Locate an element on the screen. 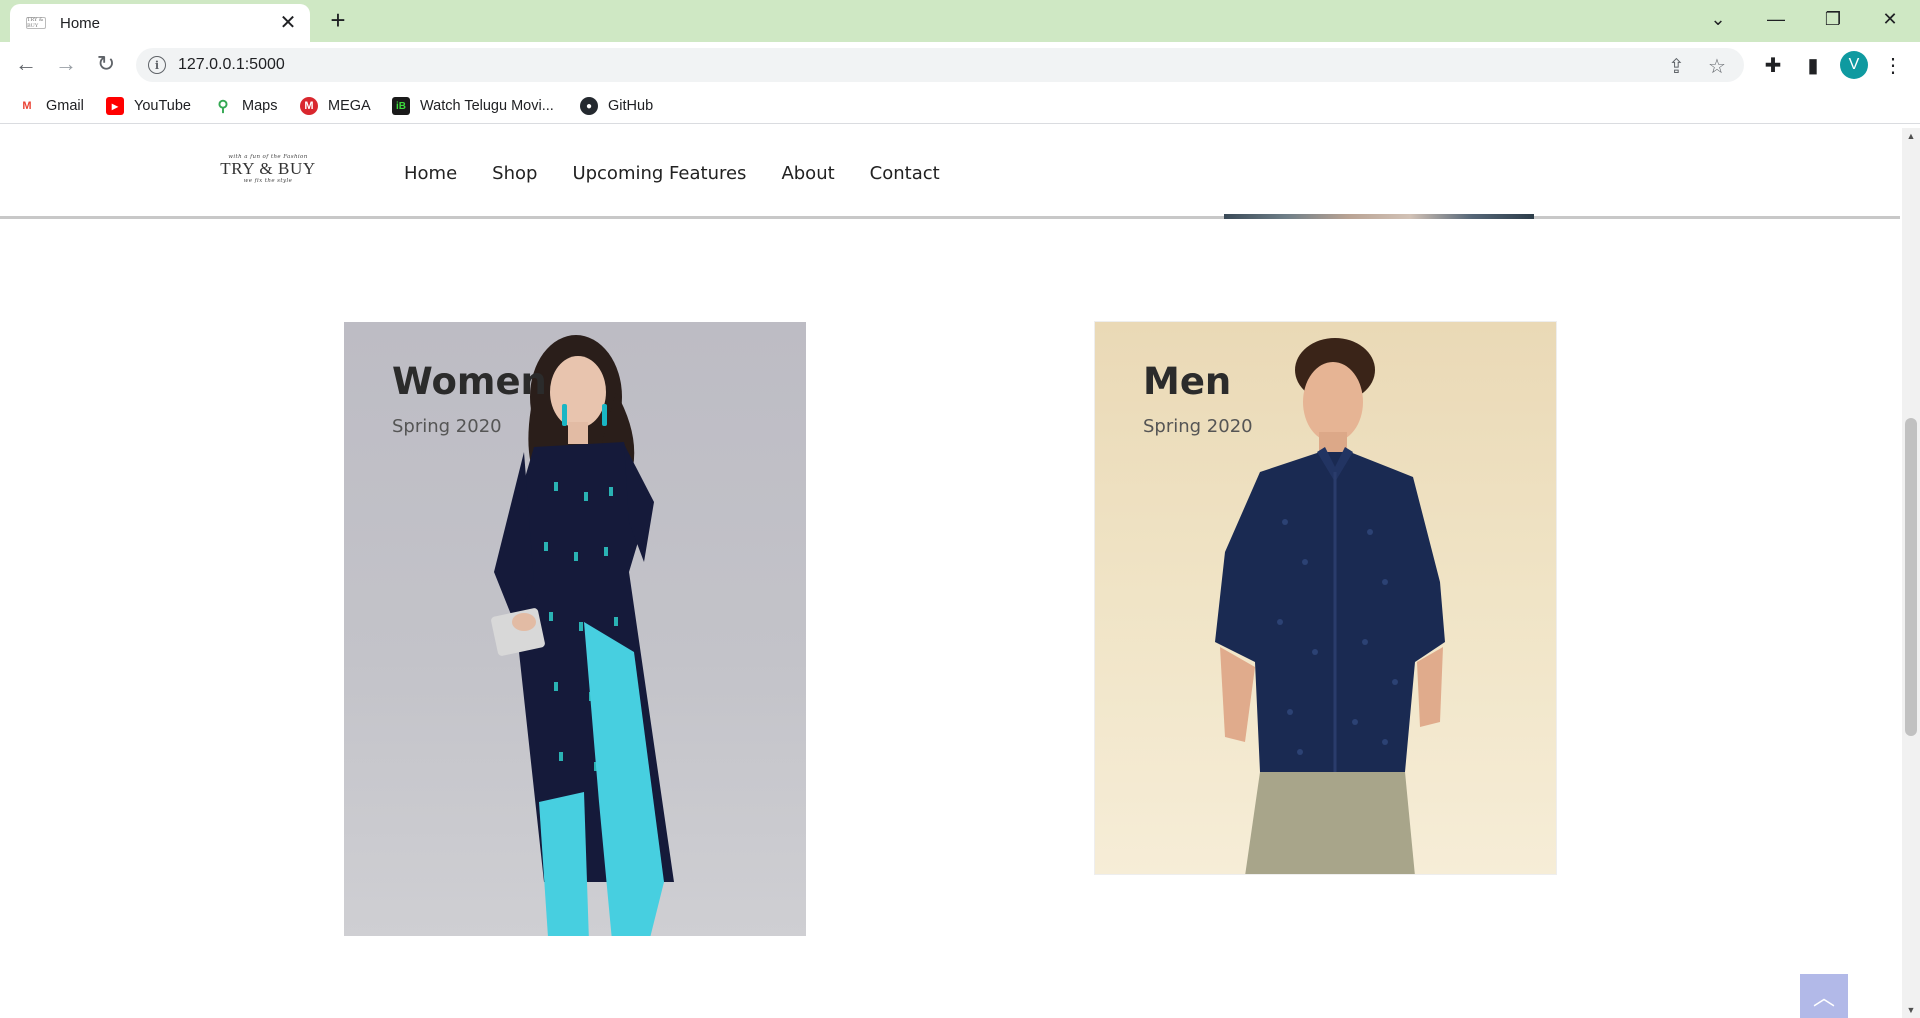 The image size is (1920, 1018). nav-upcoming-features: Upcoming Features is located at coordinates (659, 174).